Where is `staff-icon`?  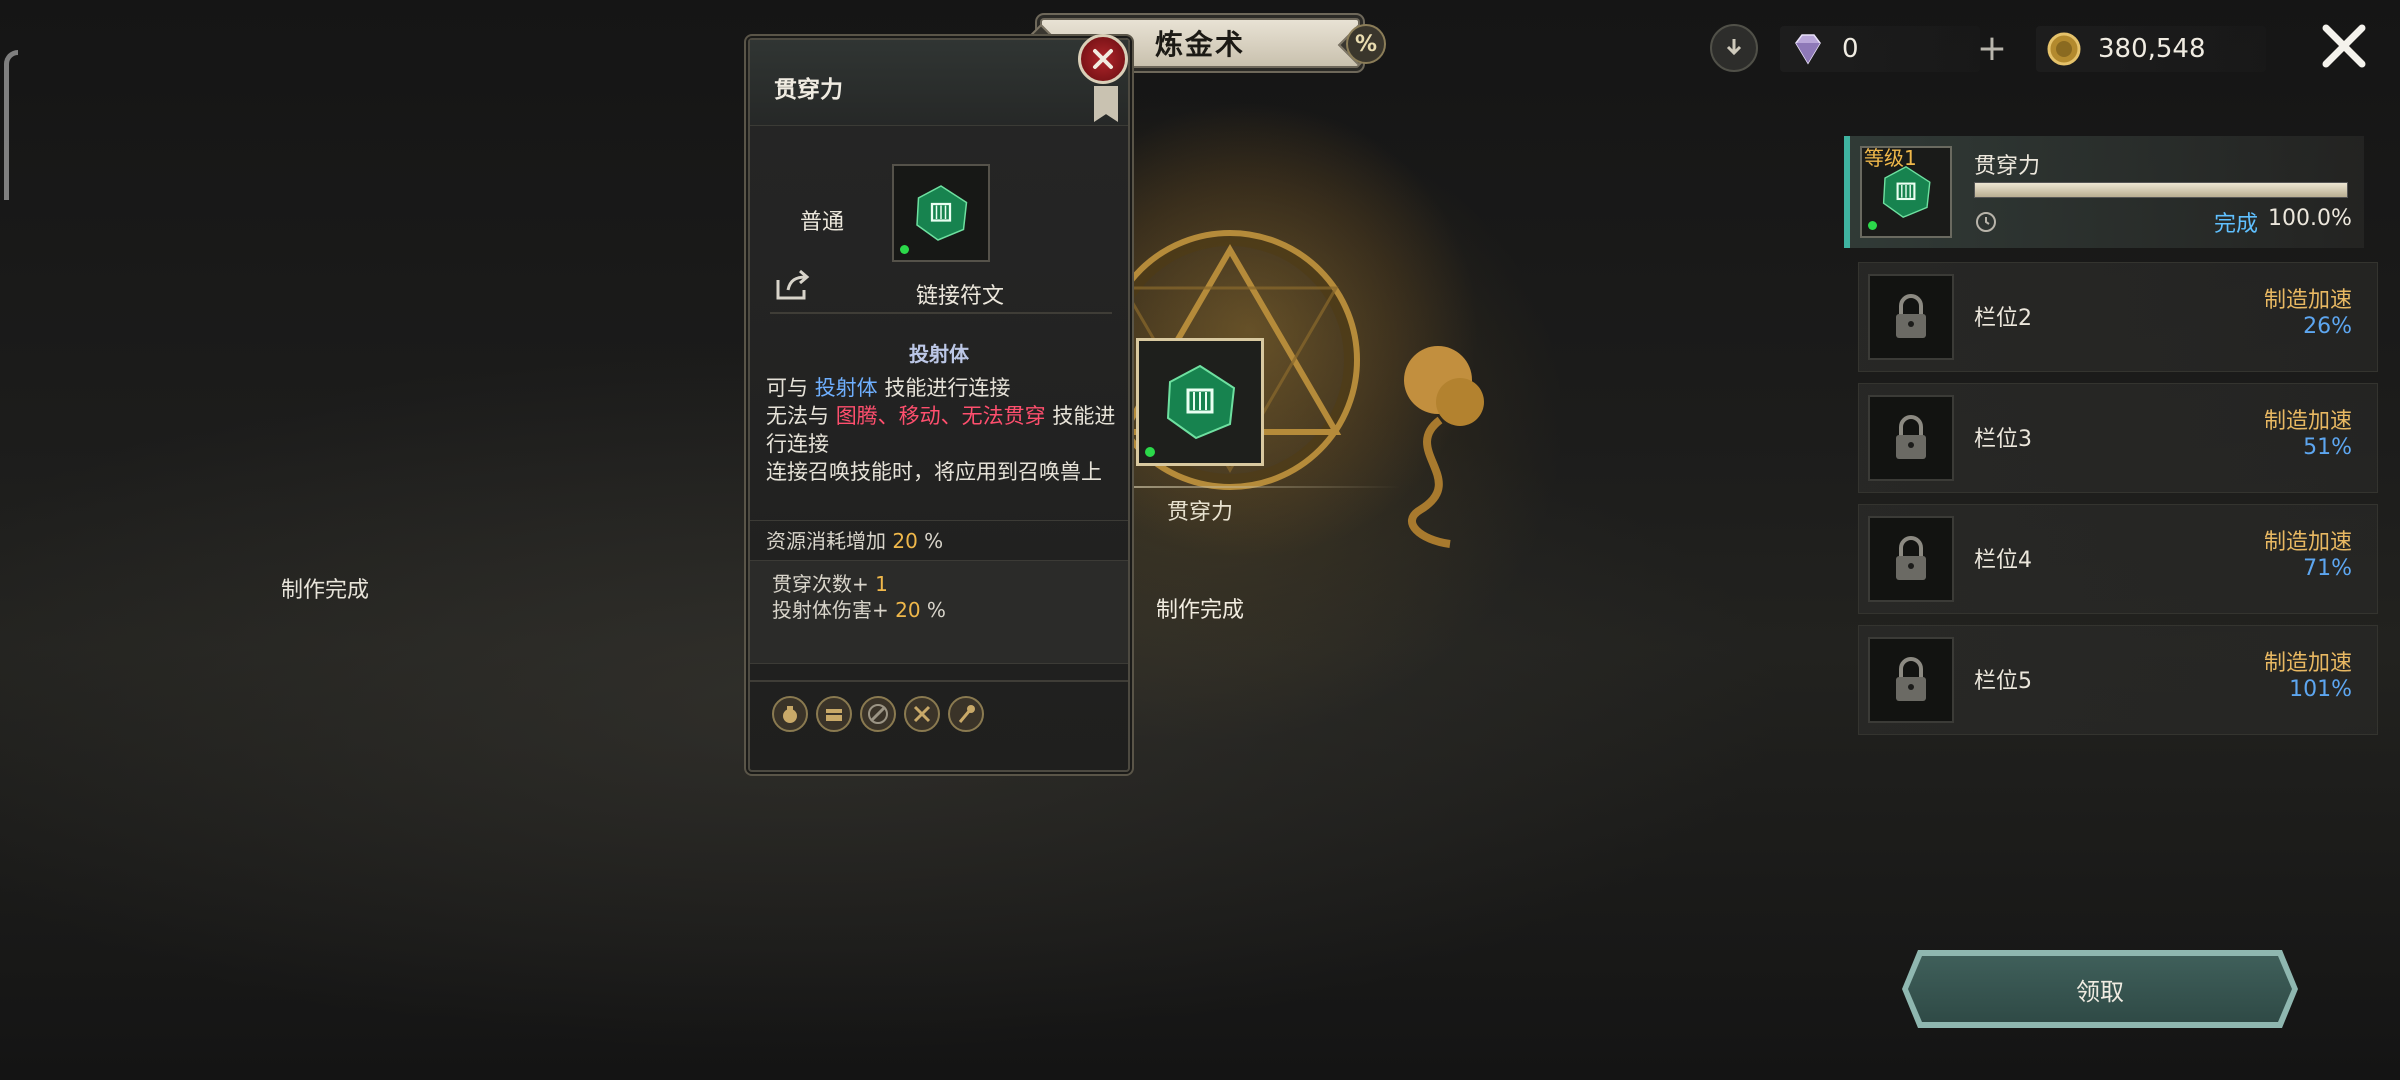
staff-icon is located at coordinates (966, 714).